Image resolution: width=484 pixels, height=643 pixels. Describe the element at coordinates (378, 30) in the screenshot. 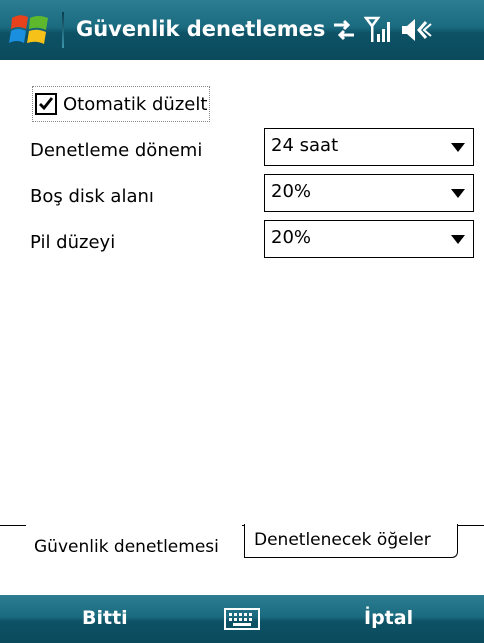

I see `signal-strength-icon` at that location.